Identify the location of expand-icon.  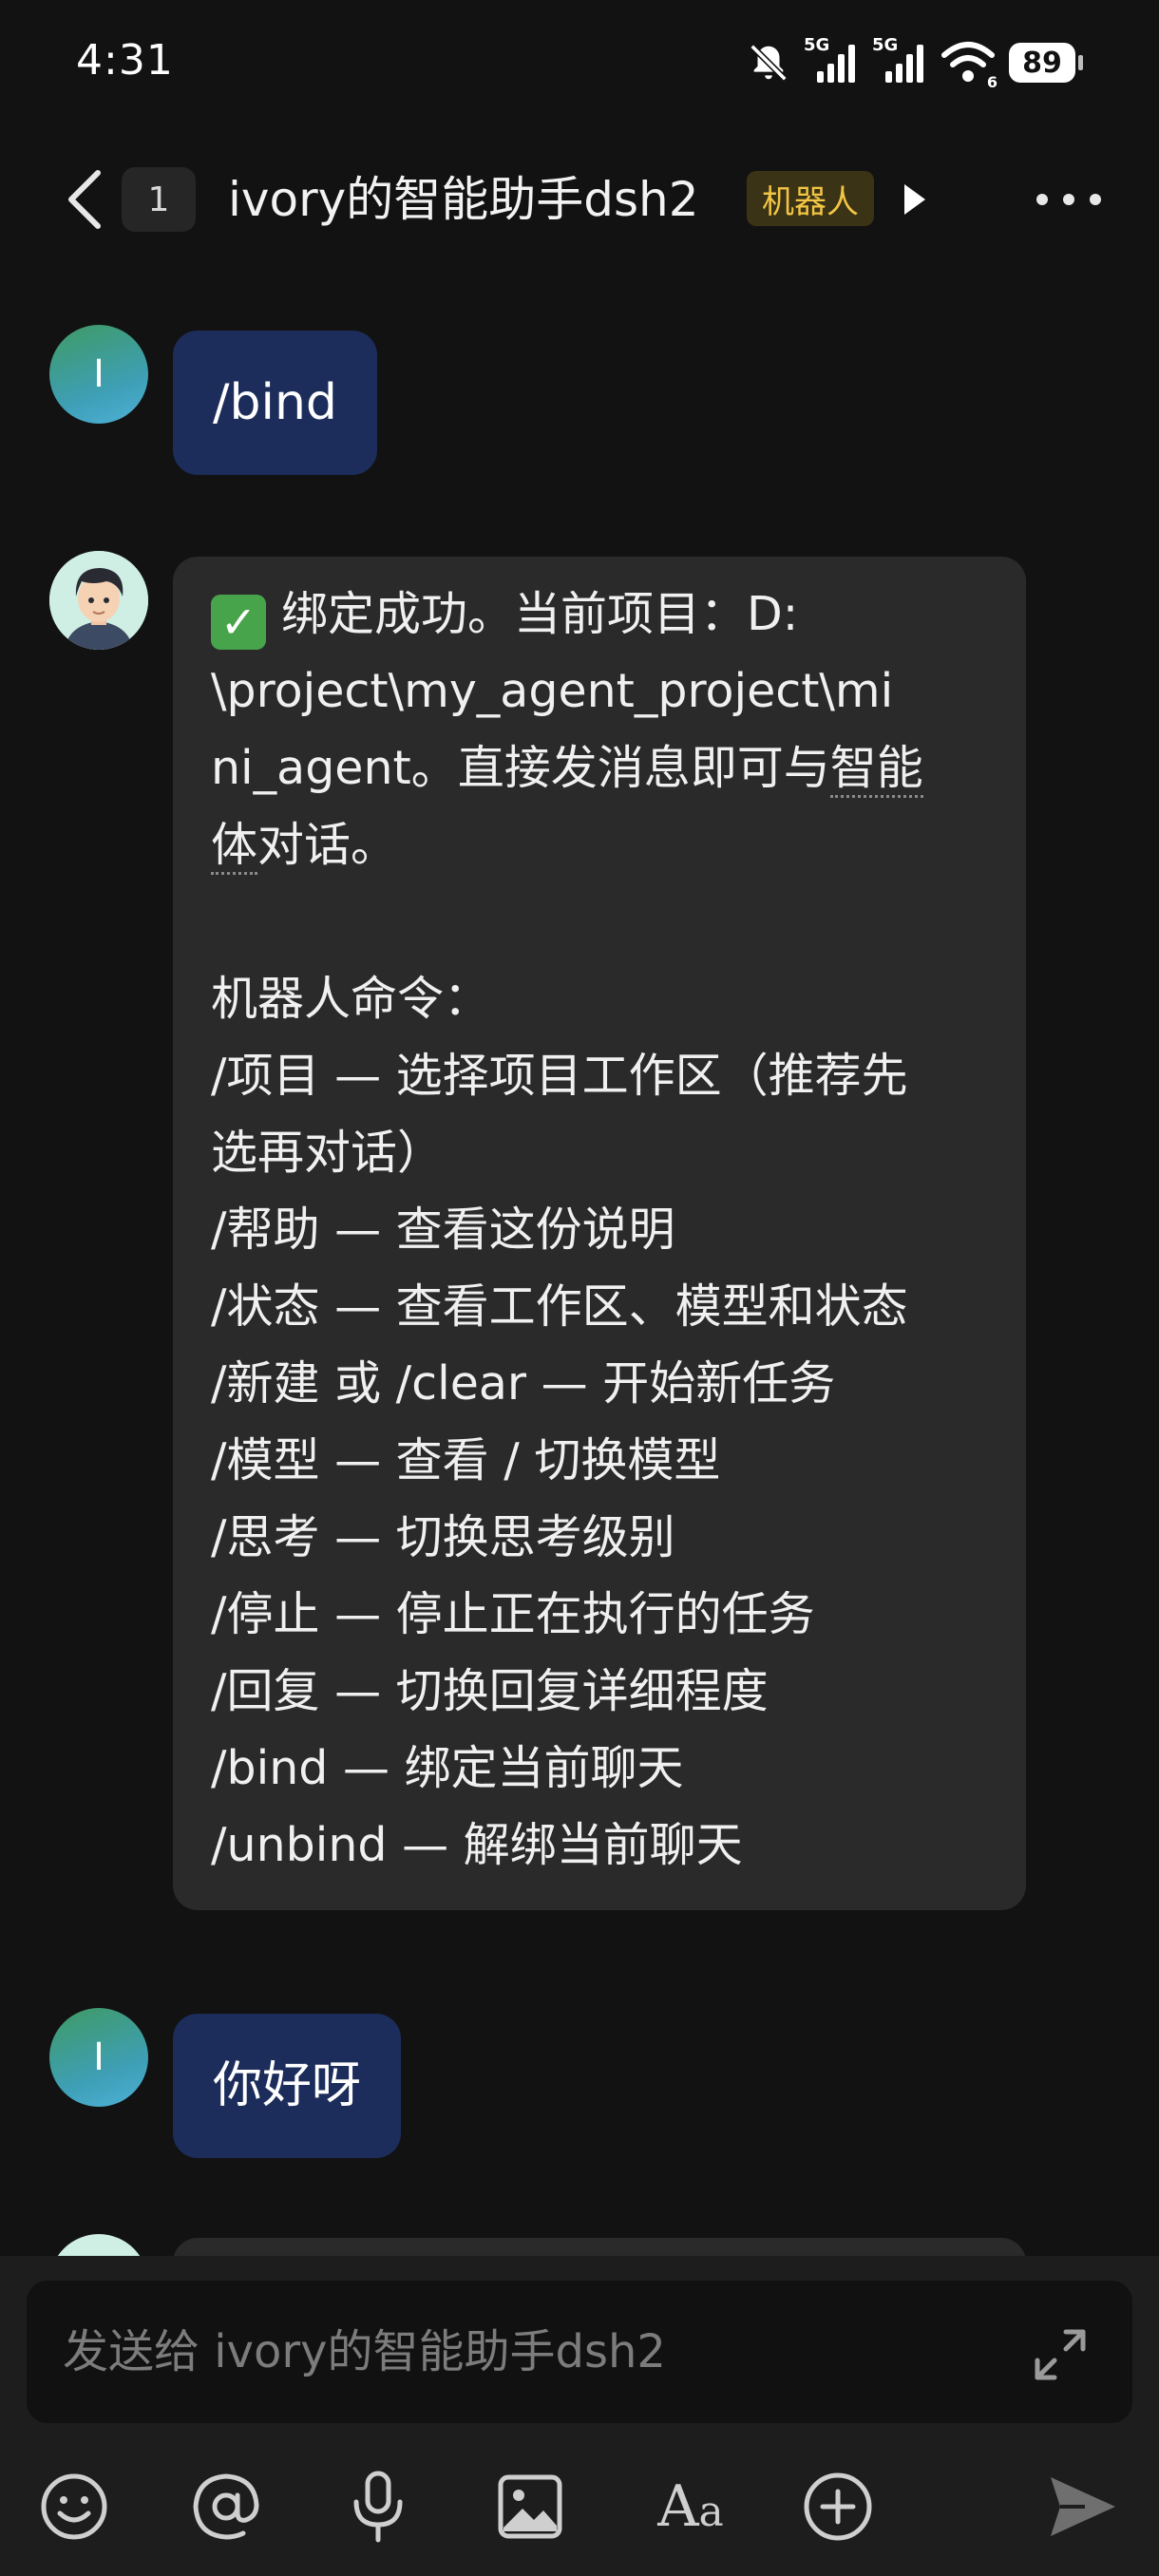
(1060, 2354).